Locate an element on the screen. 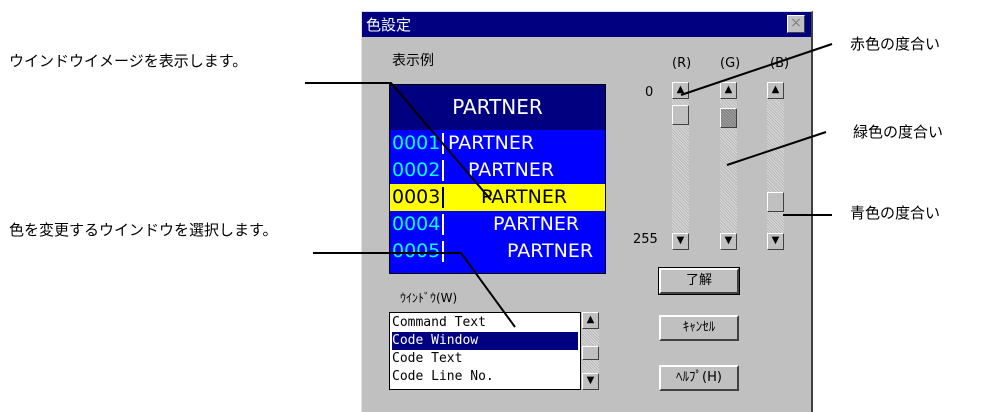 The image size is (983, 412). leader-window-image is located at coordinates (398, 141).